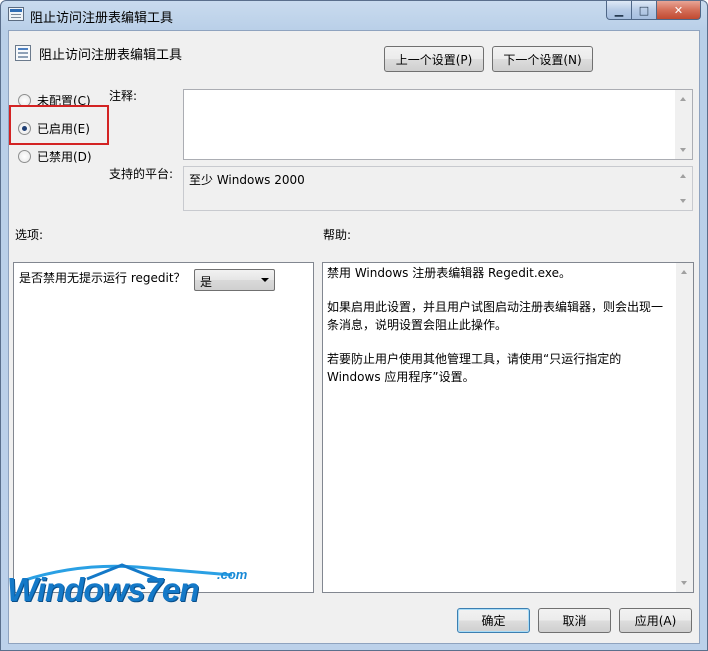  Describe the element at coordinates (111, 55) in the screenshot. I see `policy-name: 阻止访问注册表编辑工具` at that location.